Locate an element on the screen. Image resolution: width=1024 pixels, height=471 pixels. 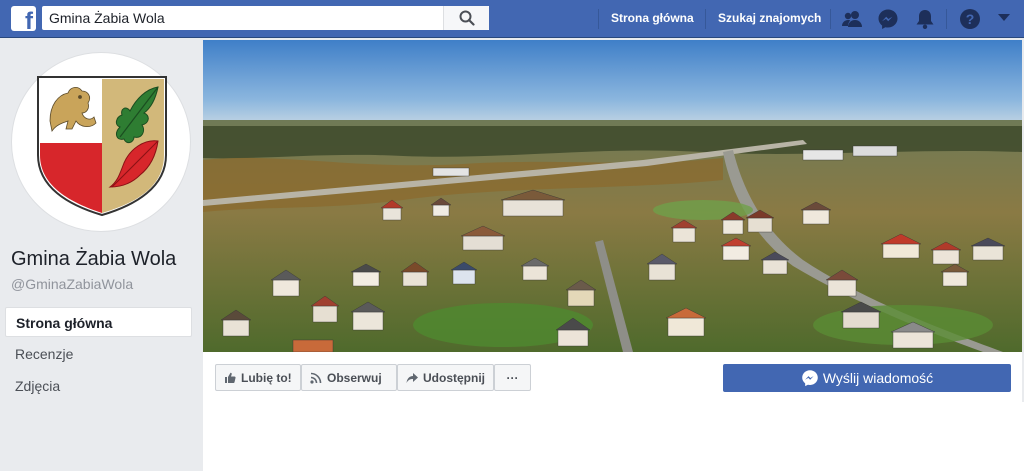
send-message-label: Wyślij wiadomość is located at coordinates (878, 378).